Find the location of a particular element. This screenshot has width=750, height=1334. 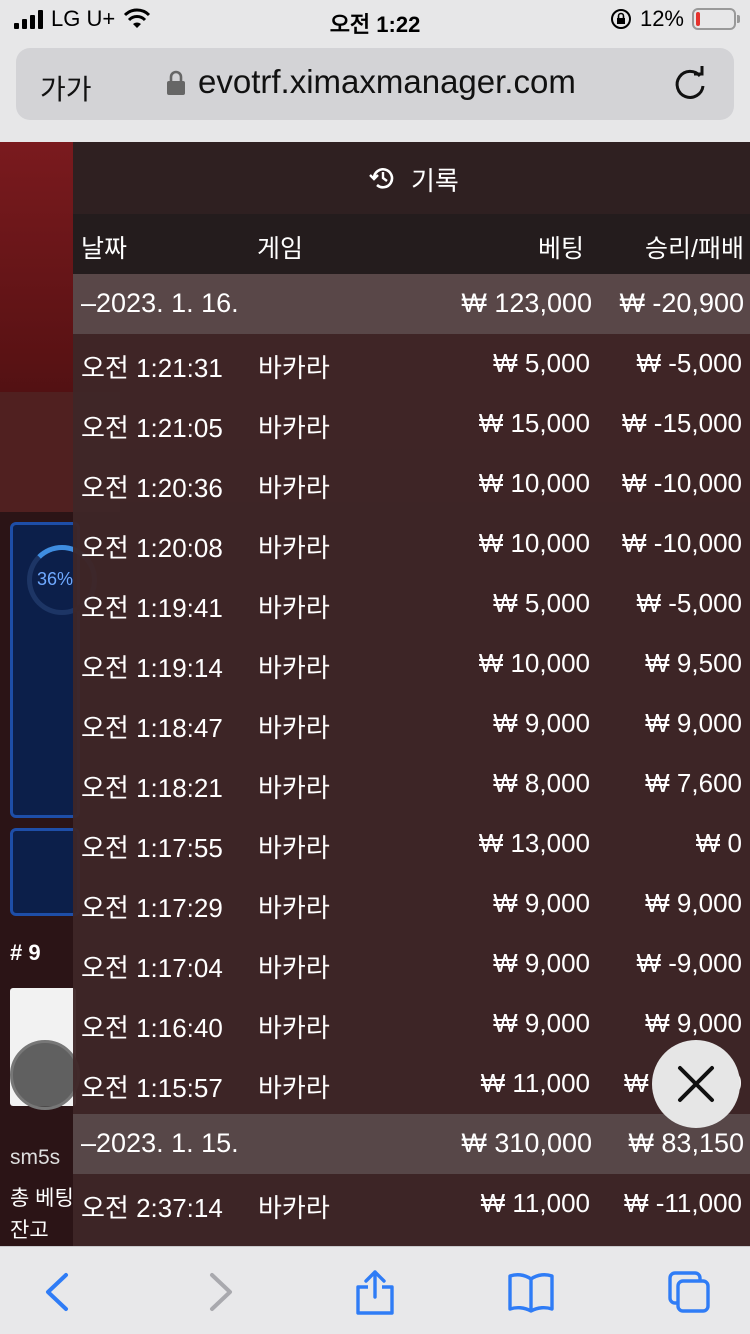

bookmarks-icon is located at coordinates (531, 1292).